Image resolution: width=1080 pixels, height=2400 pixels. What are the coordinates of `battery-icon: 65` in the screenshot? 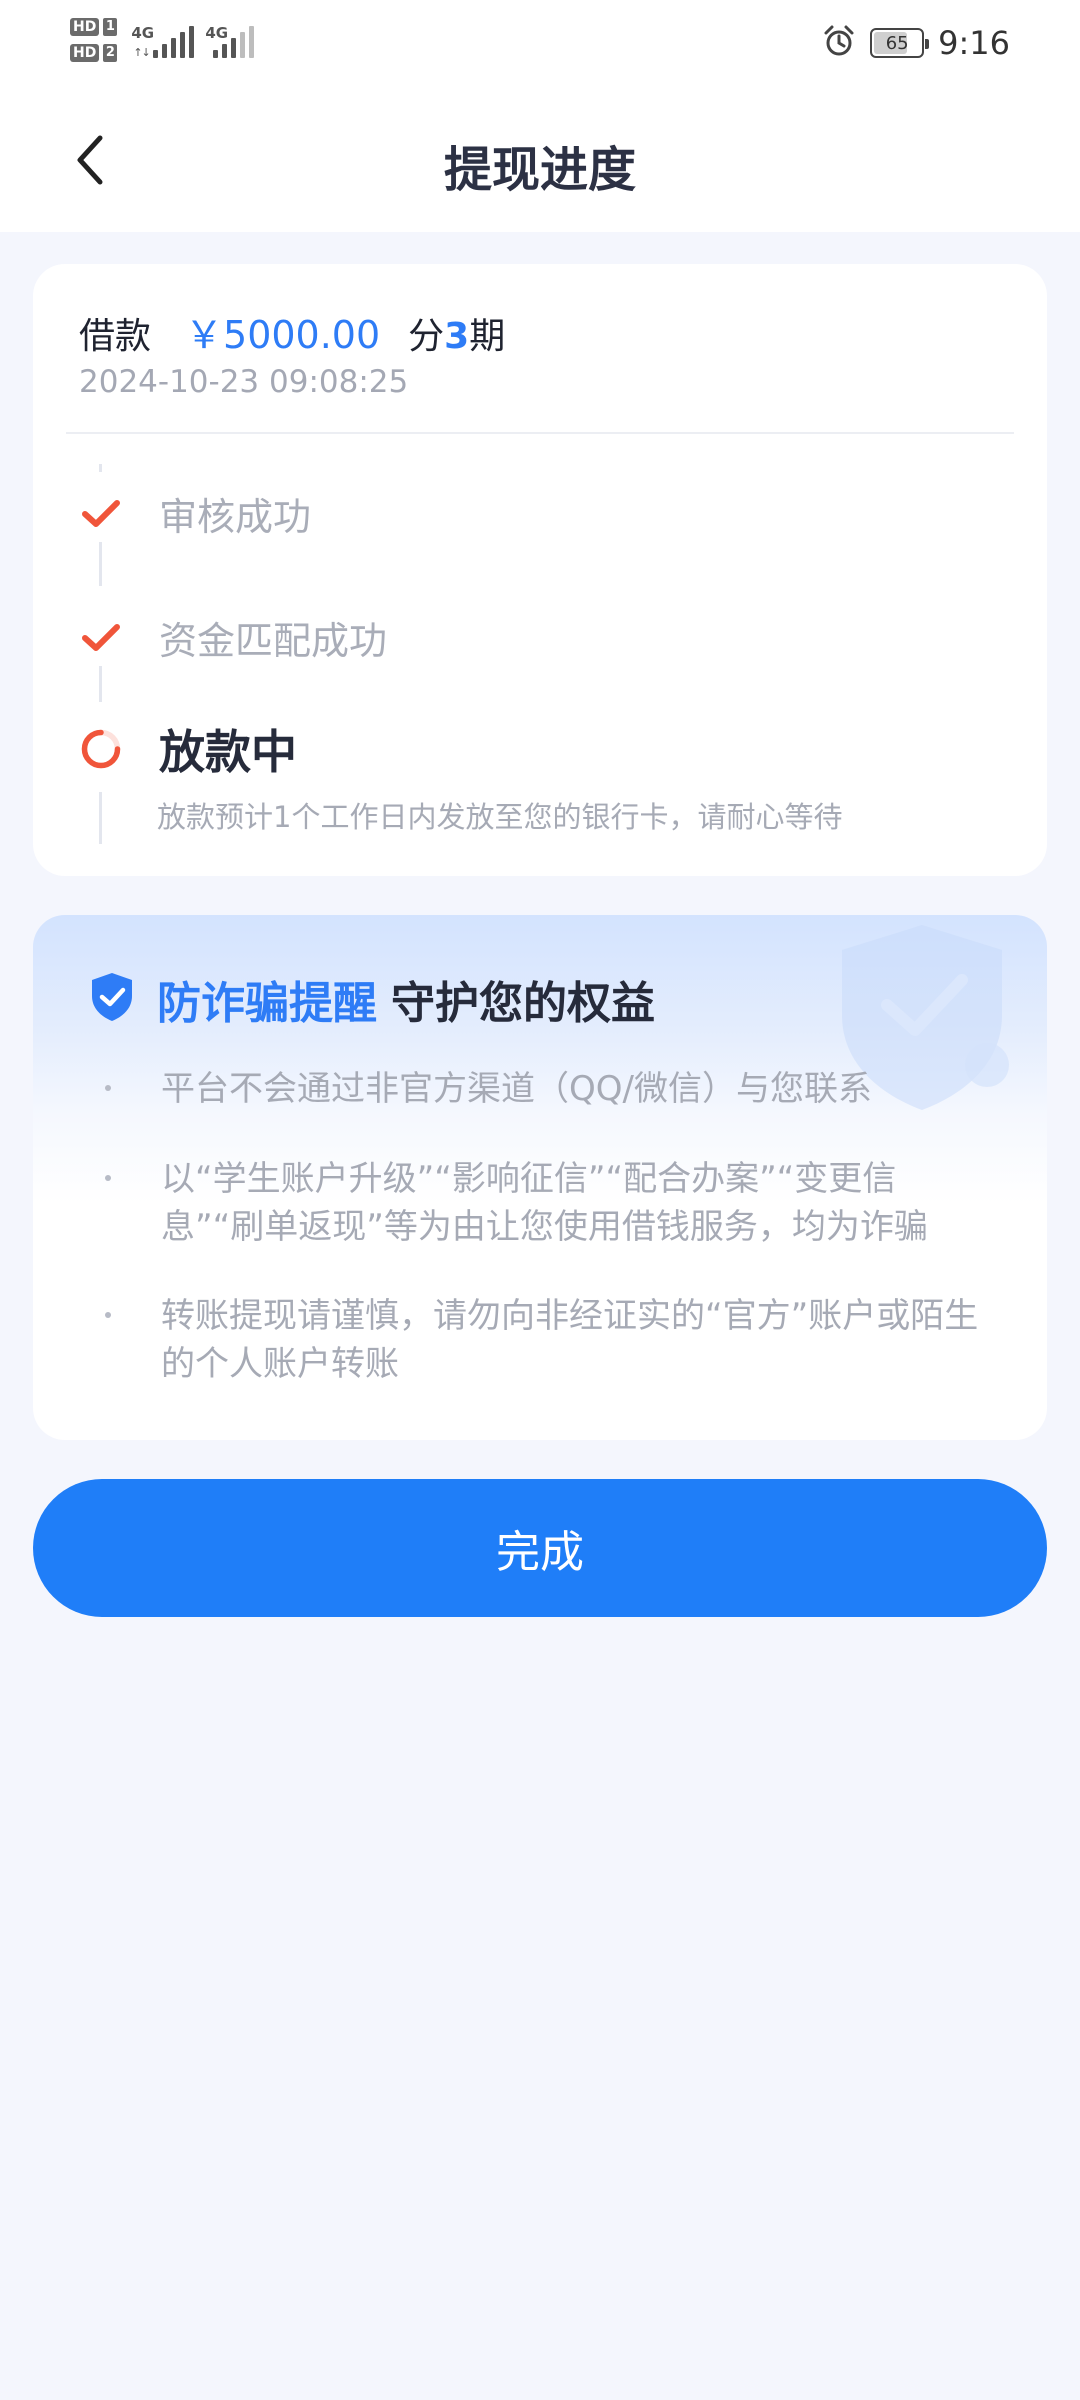 It's located at (900, 43).